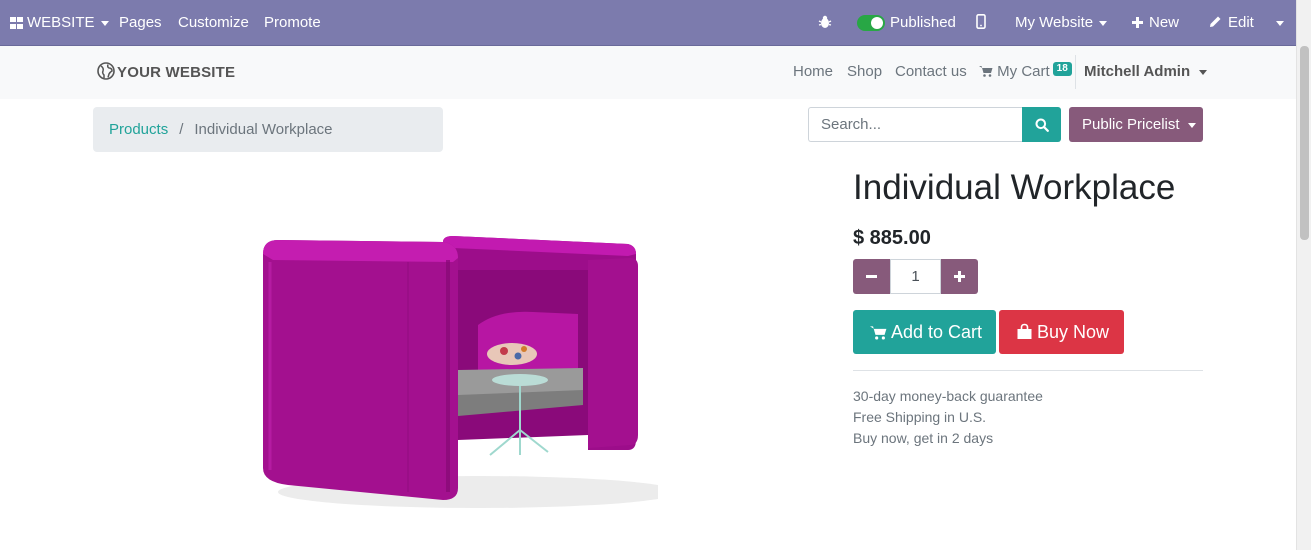 The width and height of the screenshot is (1311, 550). I want to click on my-website-label: My Website, so click(1054, 22).